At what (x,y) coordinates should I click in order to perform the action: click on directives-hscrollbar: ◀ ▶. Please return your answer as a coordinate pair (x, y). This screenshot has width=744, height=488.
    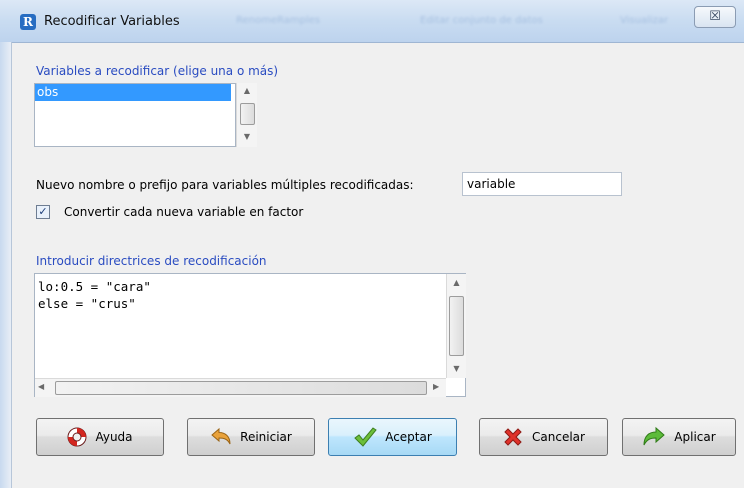
    Looking at the image, I should click on (240, 387).